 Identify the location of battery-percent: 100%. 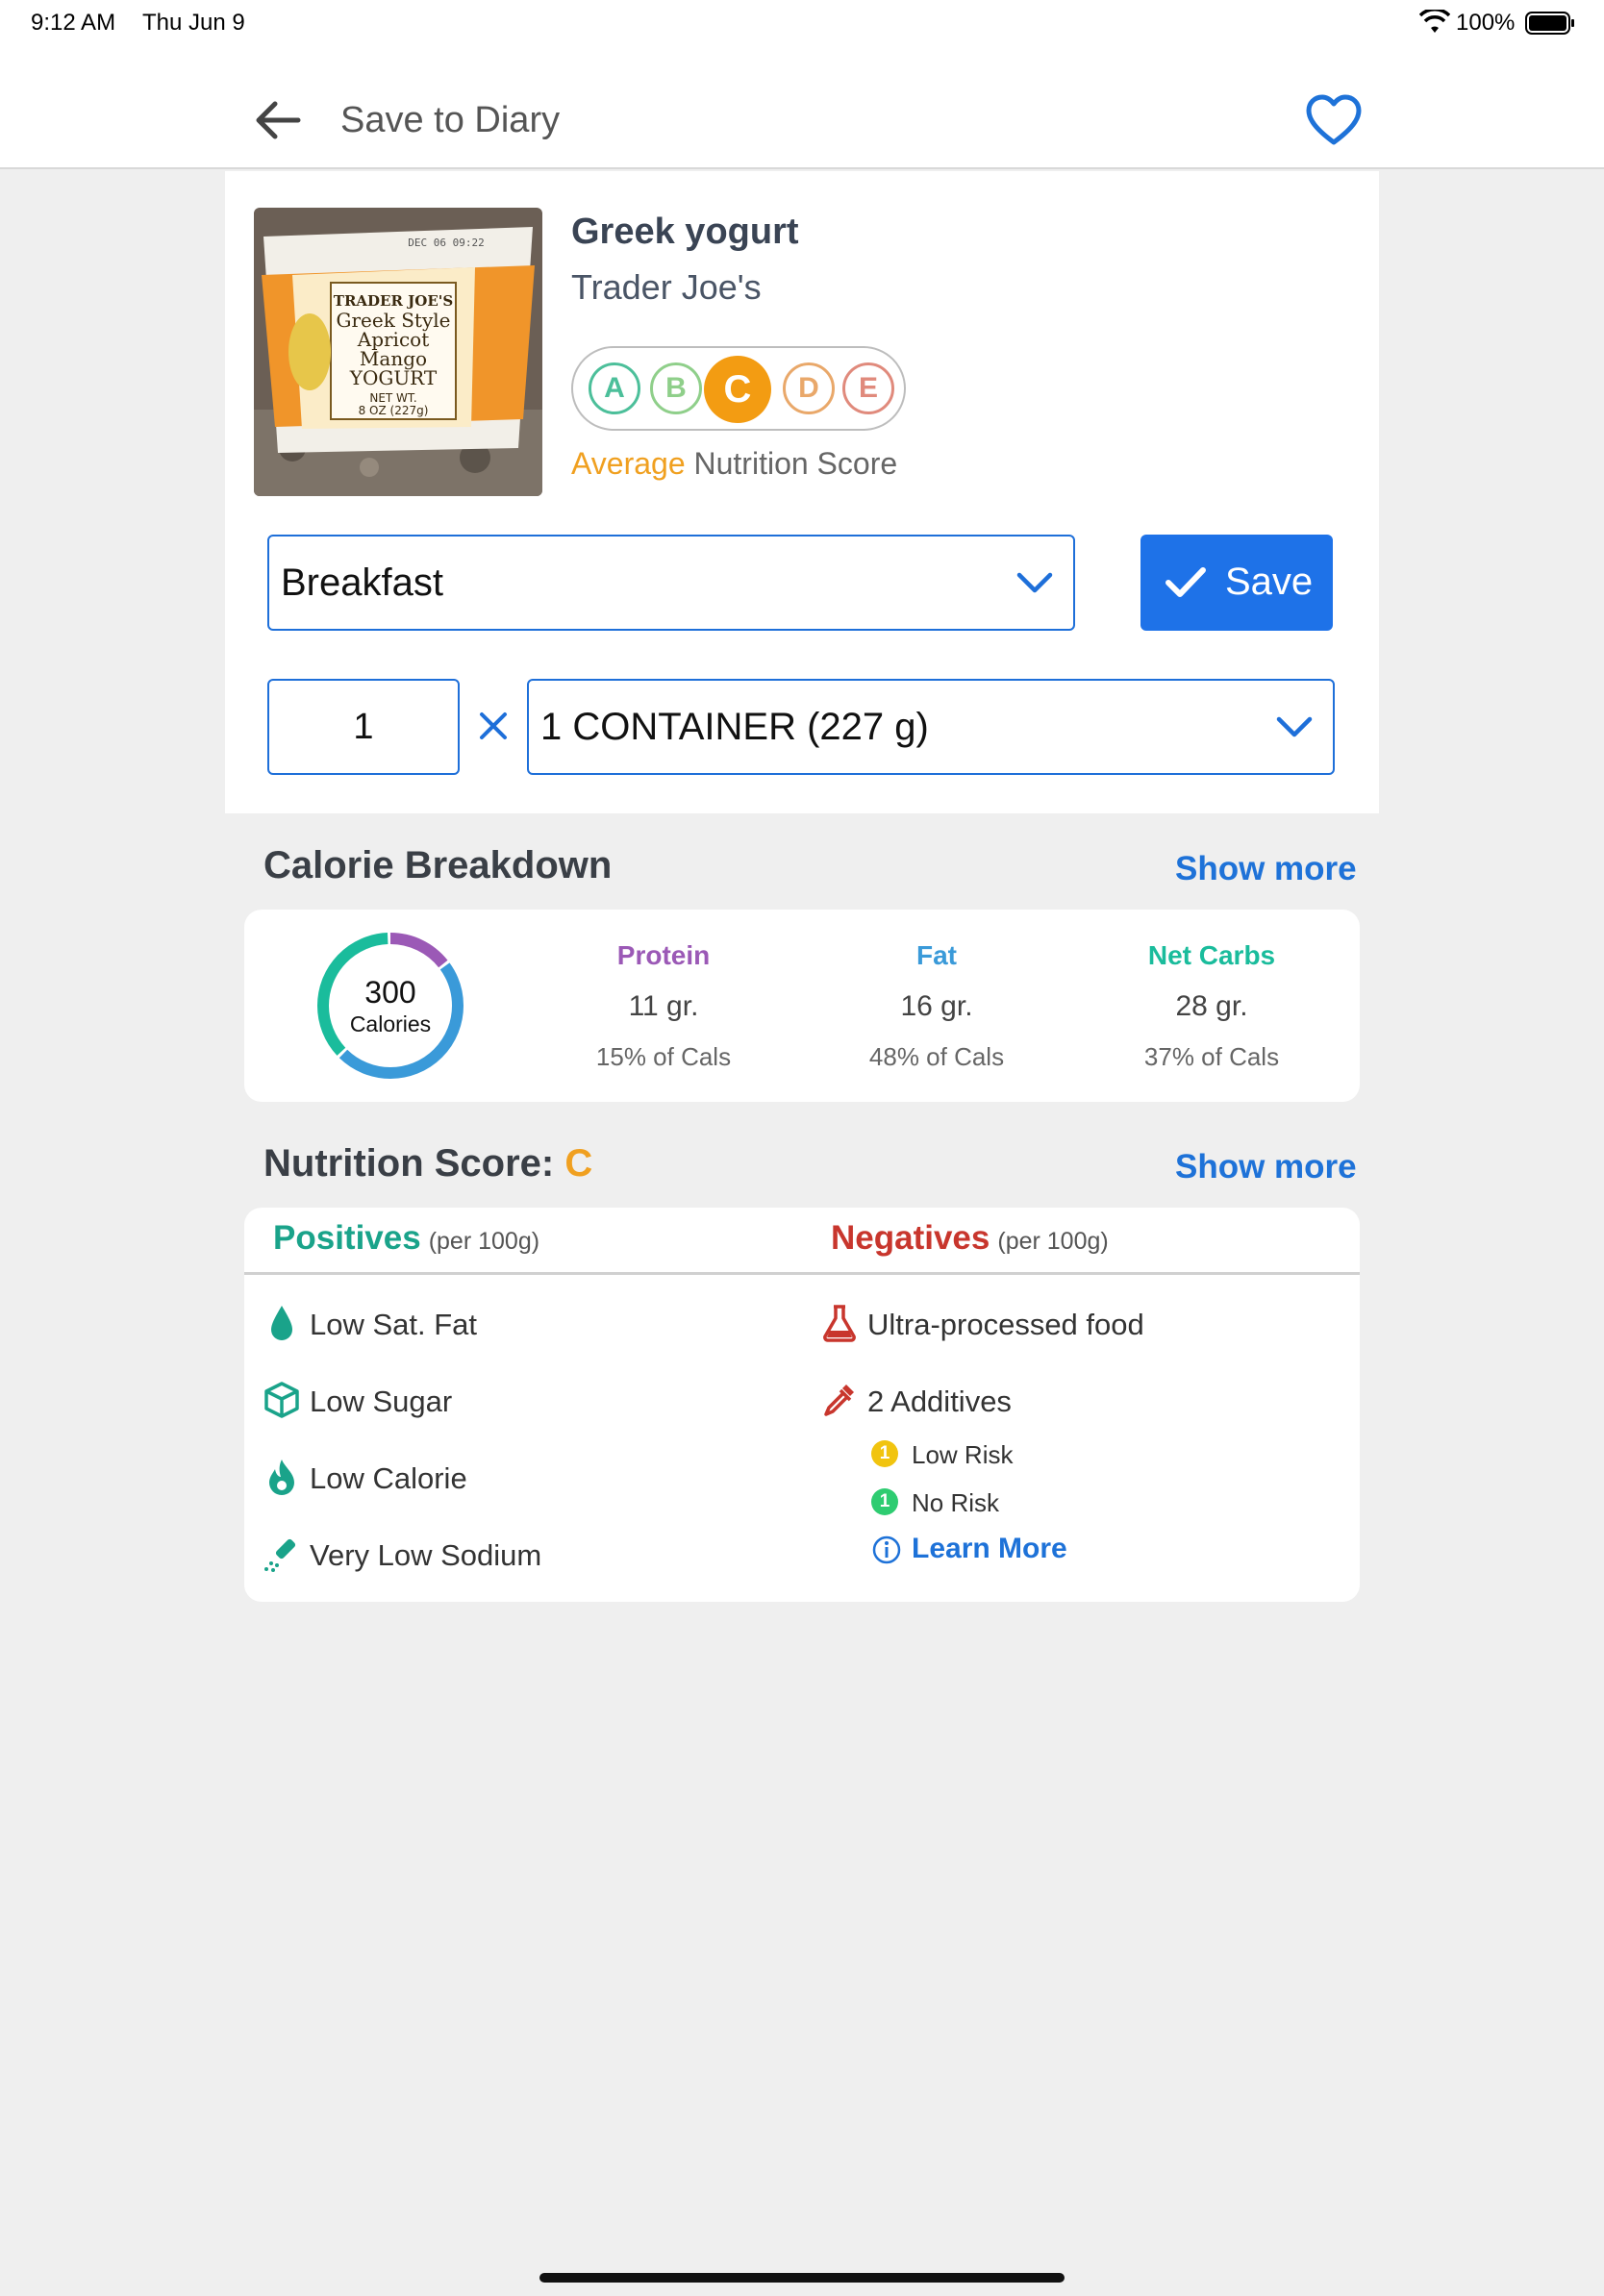
(1486, 23).